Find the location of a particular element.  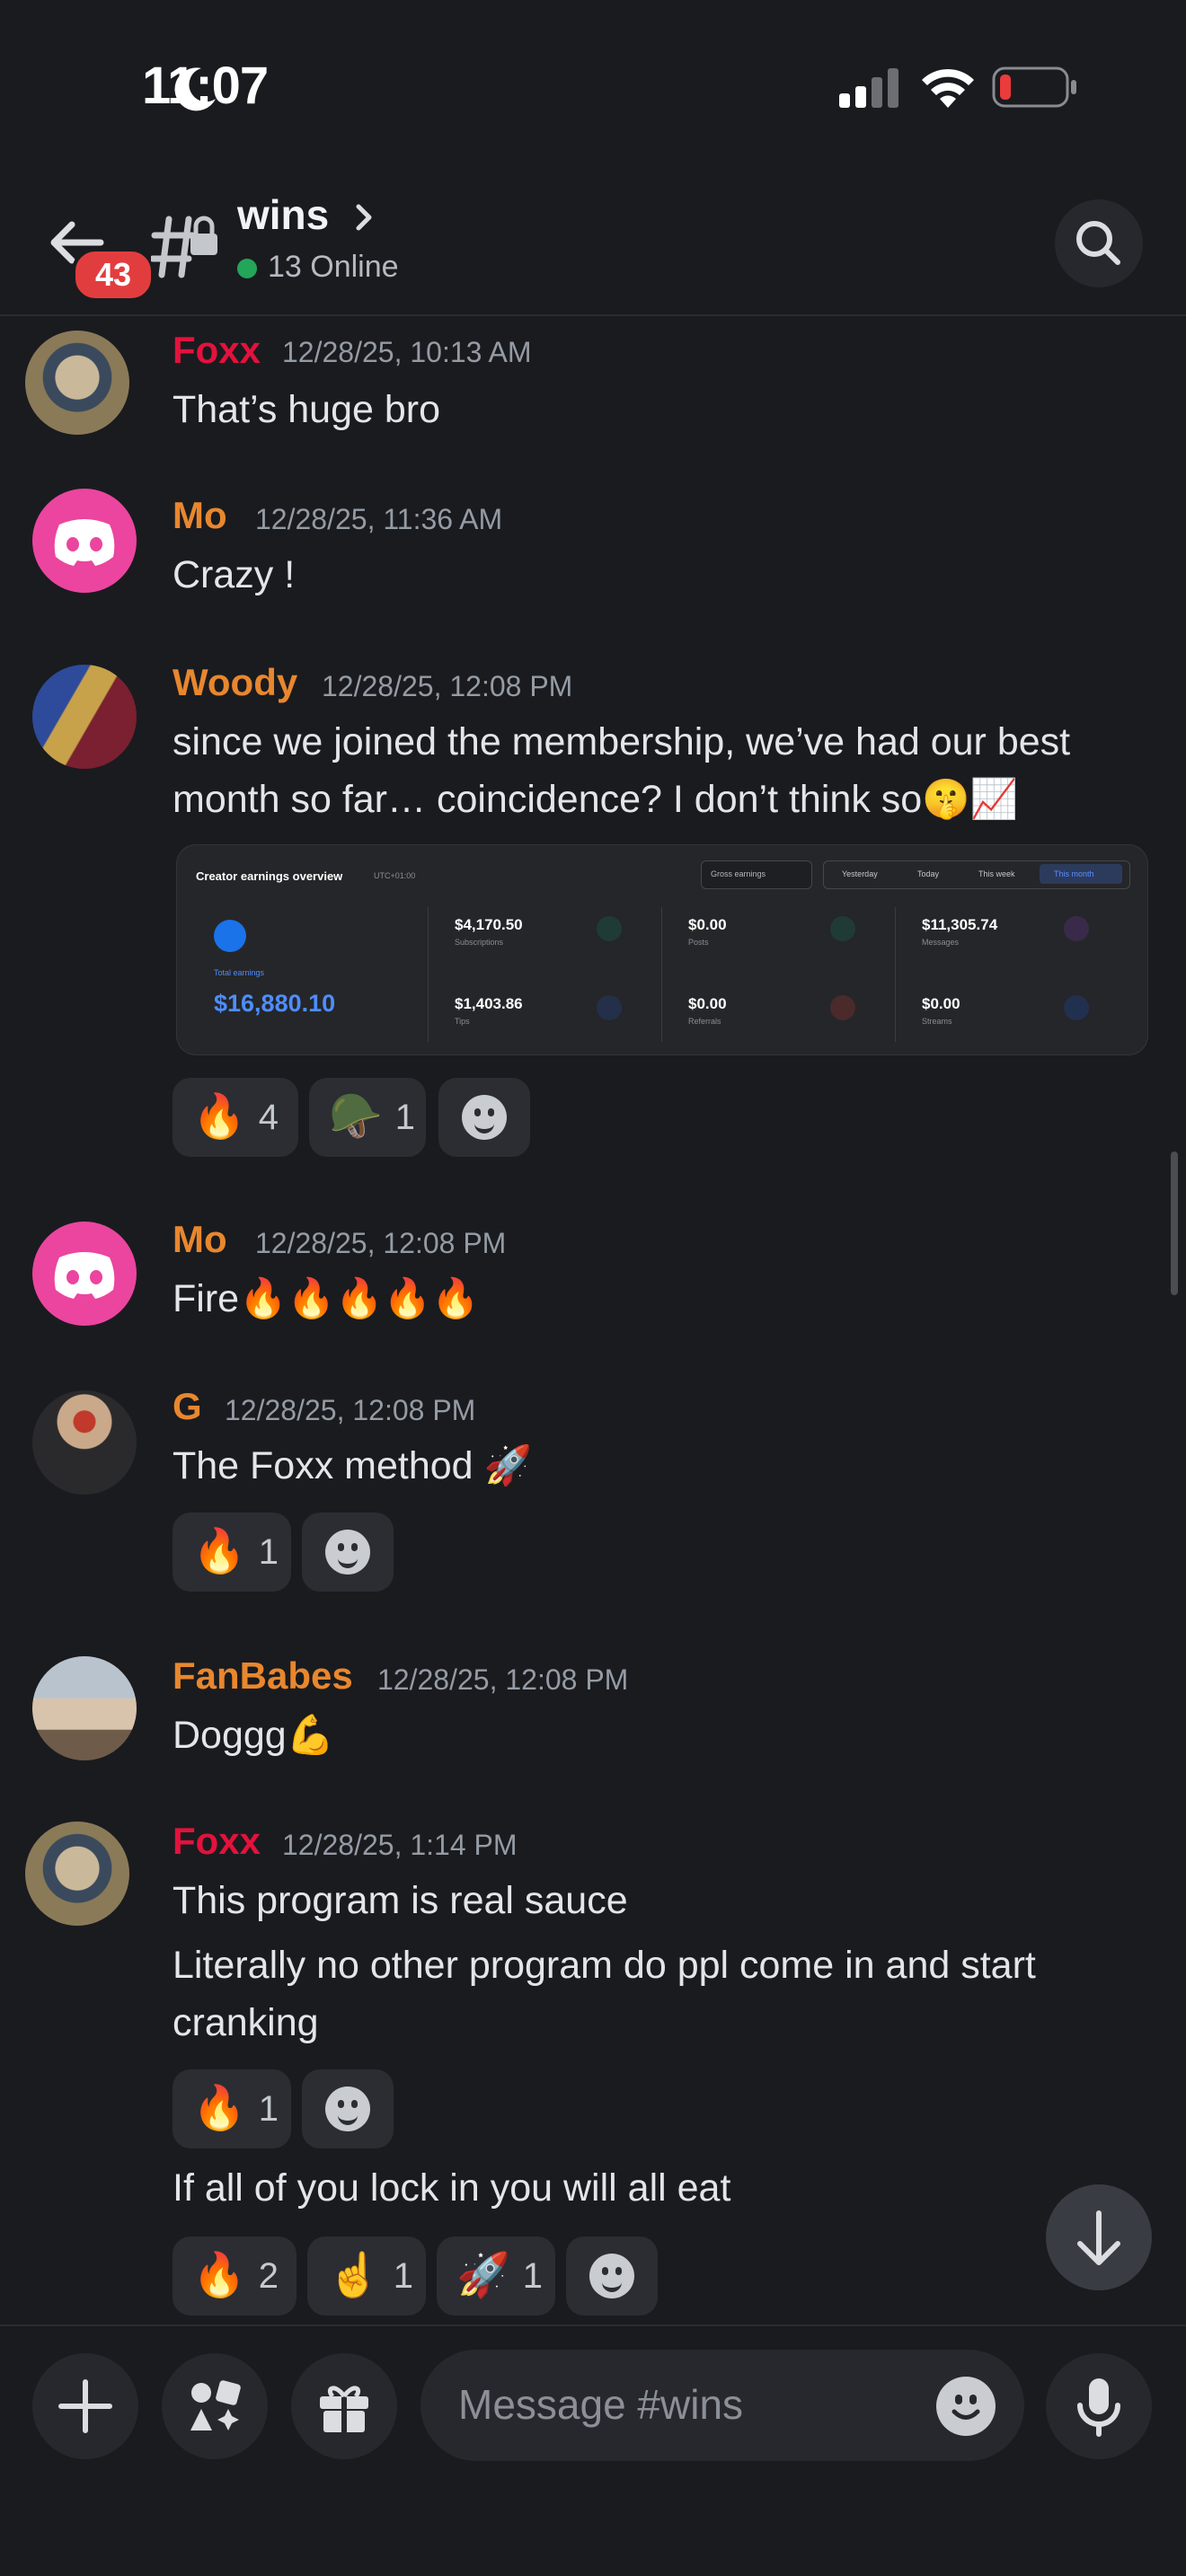

smiley-icon is located at coordinates (965, 2407).